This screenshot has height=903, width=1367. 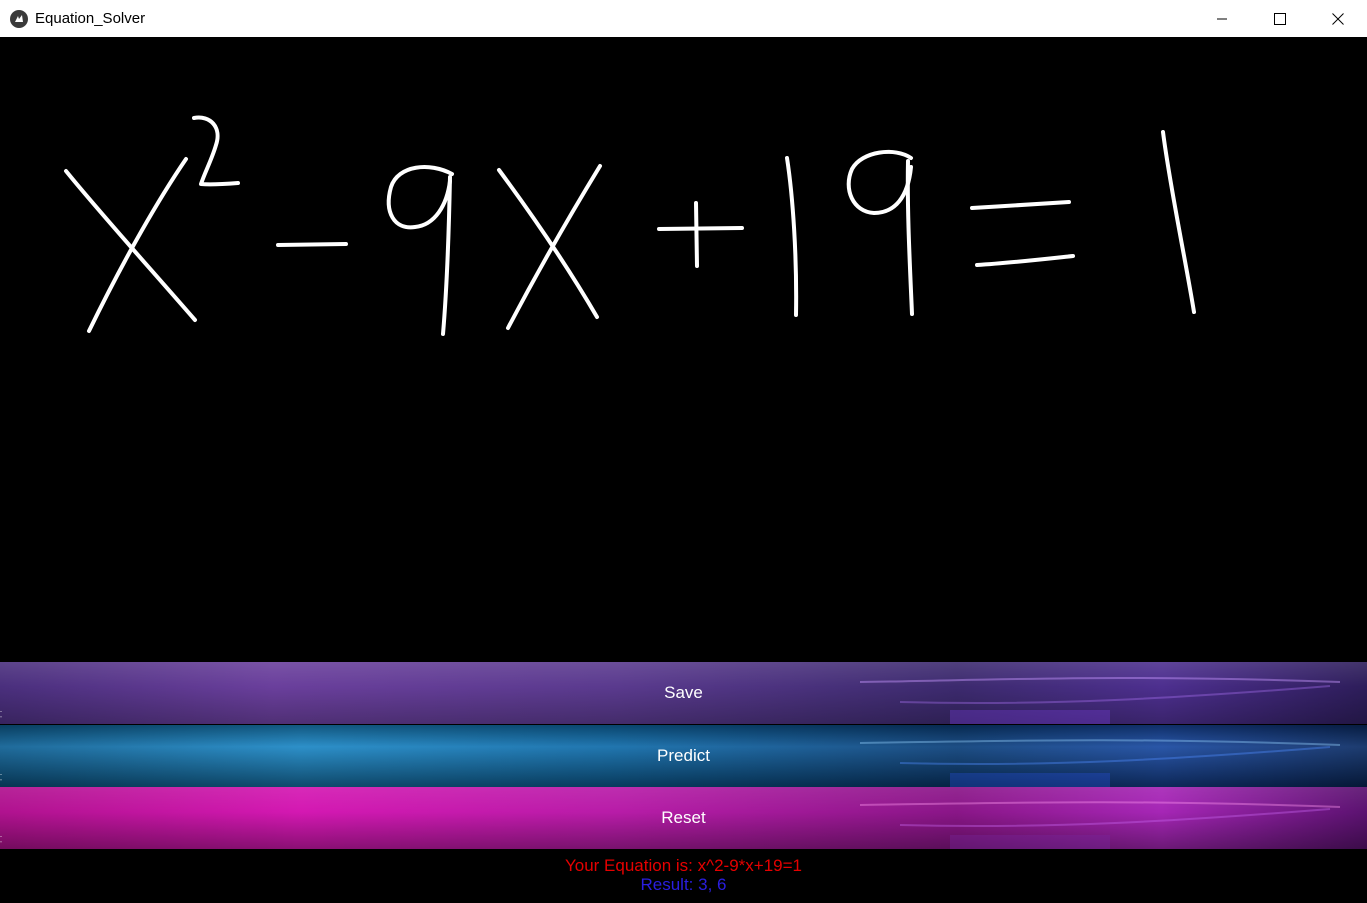 I want to click on equation-label: Your Equation is: x^2-9*x+19=1, so click(x=683, y=865).